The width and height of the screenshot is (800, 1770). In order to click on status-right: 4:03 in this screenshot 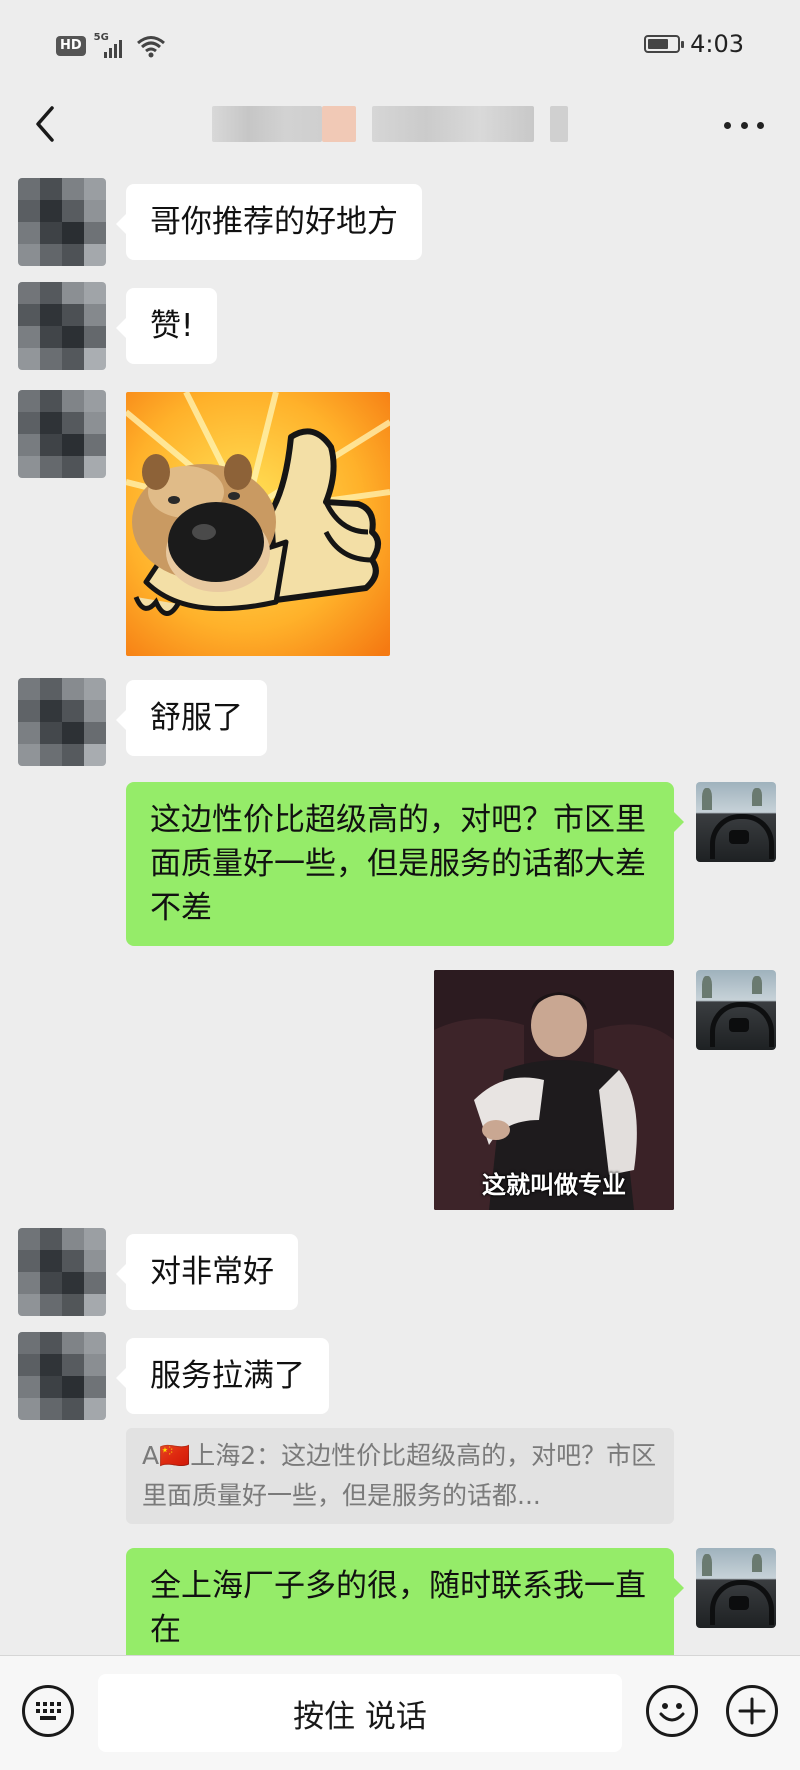, I will do `click(694, 44)`.